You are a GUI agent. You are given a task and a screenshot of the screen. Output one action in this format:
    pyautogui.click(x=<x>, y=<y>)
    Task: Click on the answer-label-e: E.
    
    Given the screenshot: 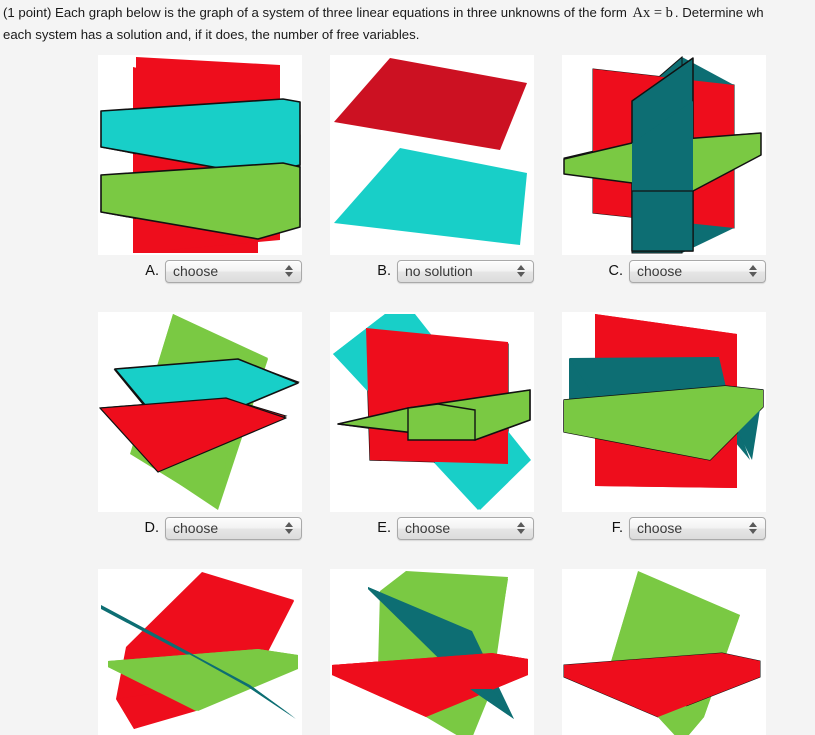 What is the action you would take?
    pyautogui.click(x=384, y=528)
    